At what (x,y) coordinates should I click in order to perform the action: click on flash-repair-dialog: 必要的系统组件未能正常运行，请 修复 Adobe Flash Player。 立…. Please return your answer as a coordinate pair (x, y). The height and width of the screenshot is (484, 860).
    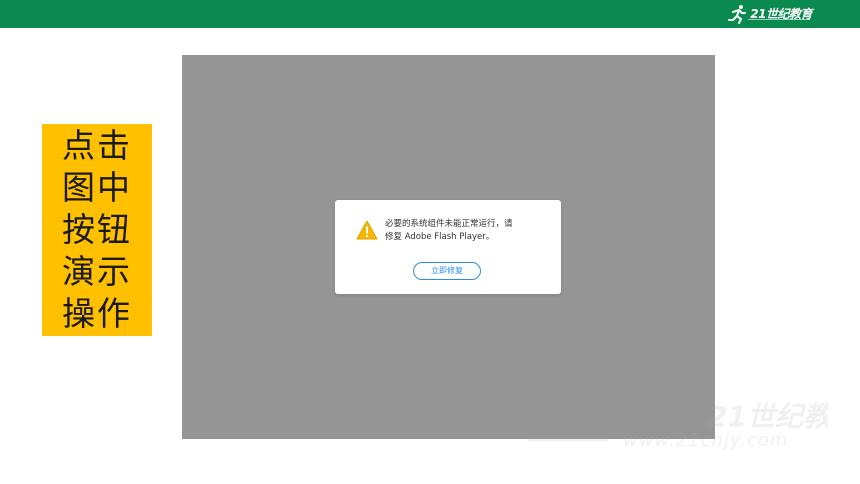
    Looking at the image, I should click on (448, 247).